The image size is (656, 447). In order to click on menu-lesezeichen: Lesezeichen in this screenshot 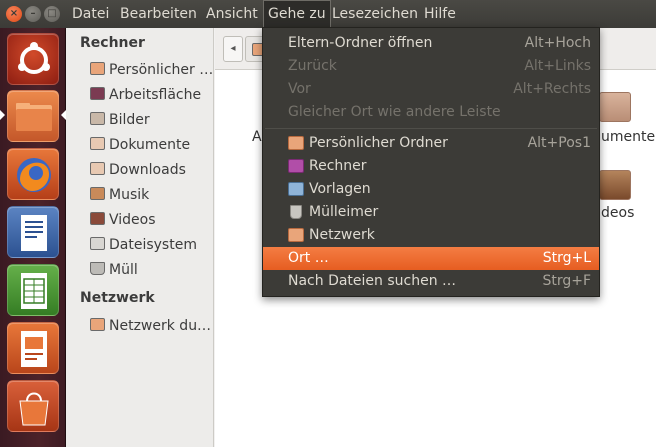, I will do `click(375, 14)`.